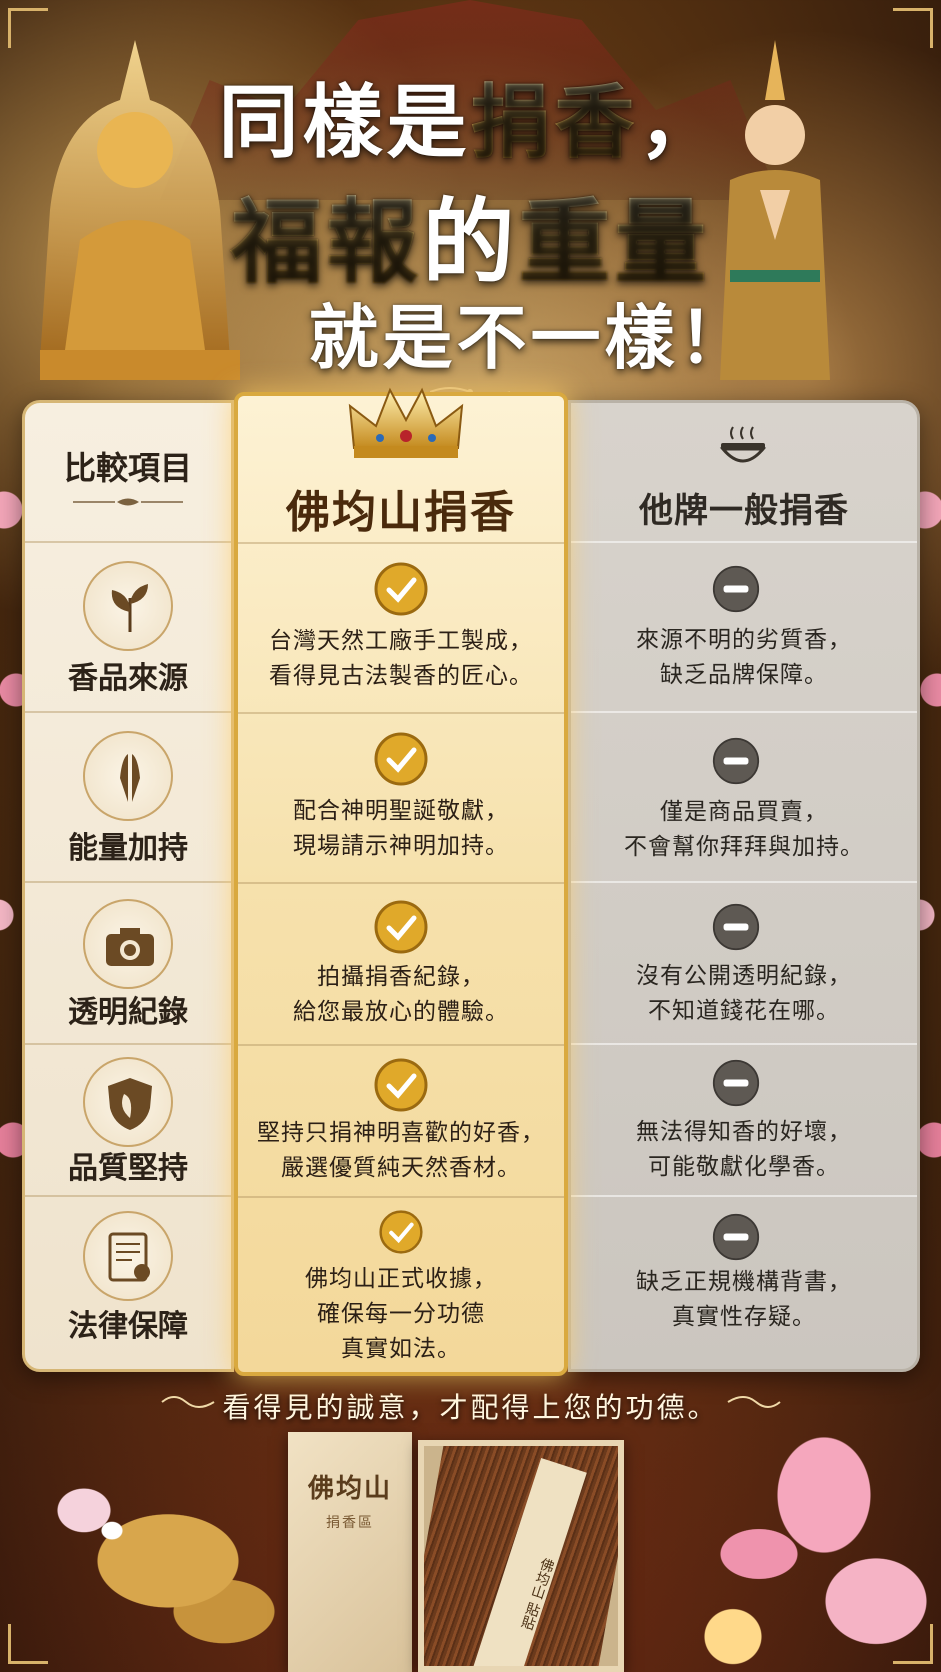  Describe the element at coordinates (401, 1151) in the screenshot. I see `brand-text: 堅持只捐神明喜歡的好香， 嚴選優質純天然香材。` at that location.